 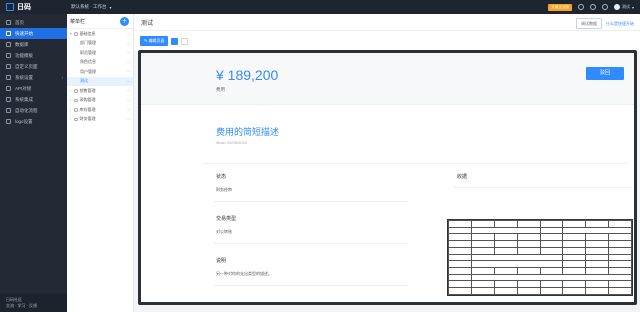 I want to click on community-link: 日码社区 交流 · 学习 · 反馈, so click(x=33, y=303).